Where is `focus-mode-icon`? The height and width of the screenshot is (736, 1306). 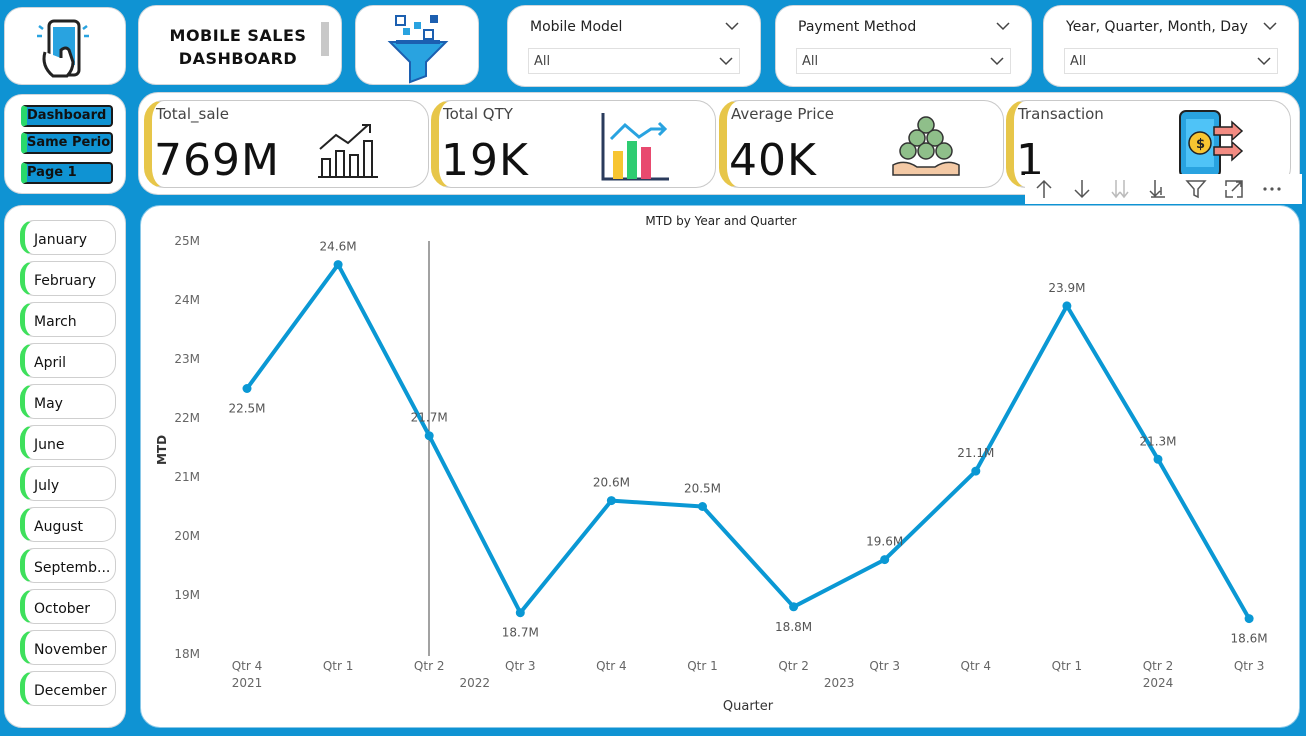
focus-mode-icon is located at coordinates (1234, 189).